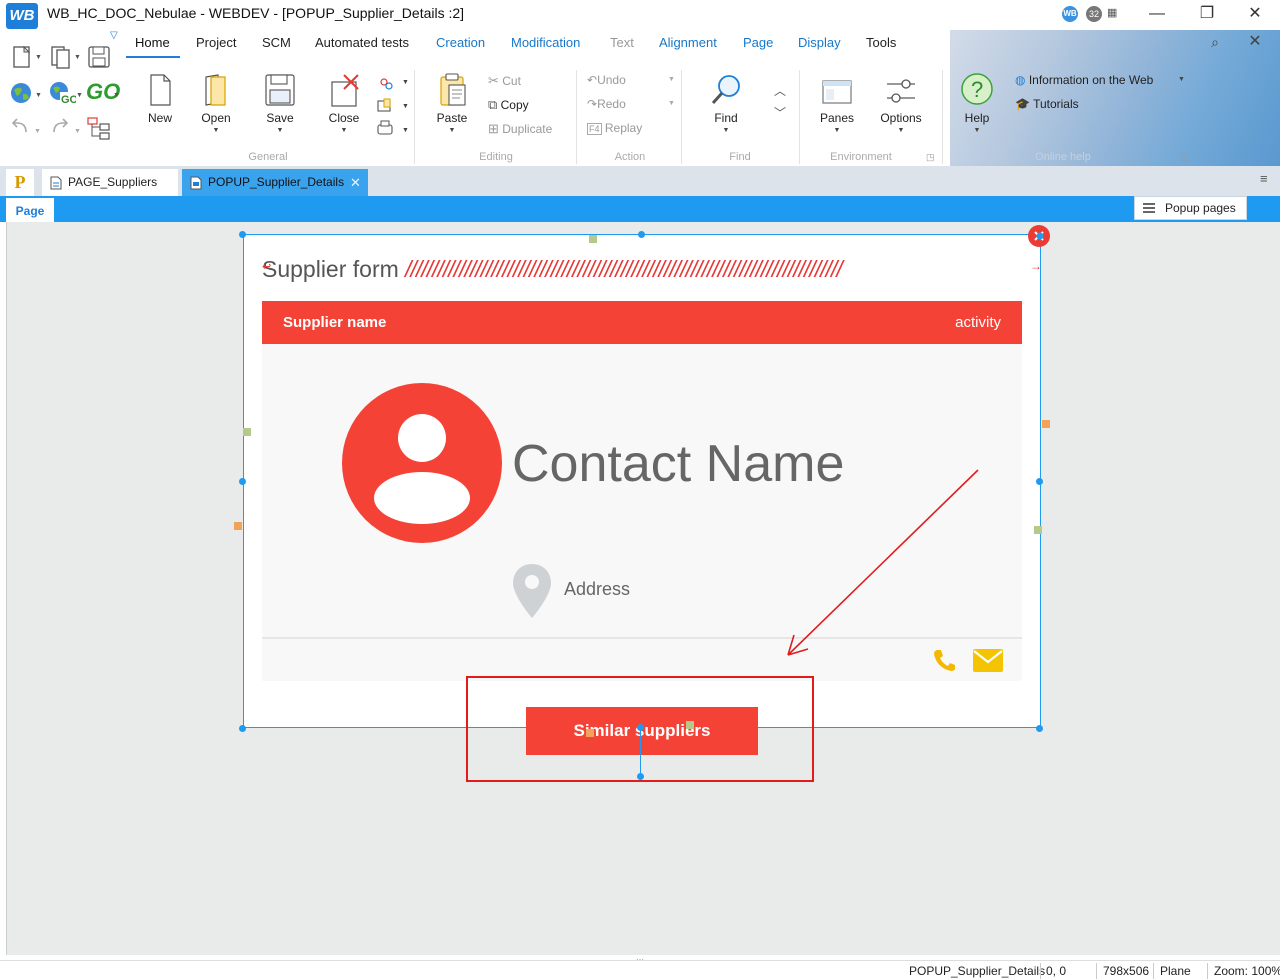  I want to click on tab-text: Text, so click(622, 45).